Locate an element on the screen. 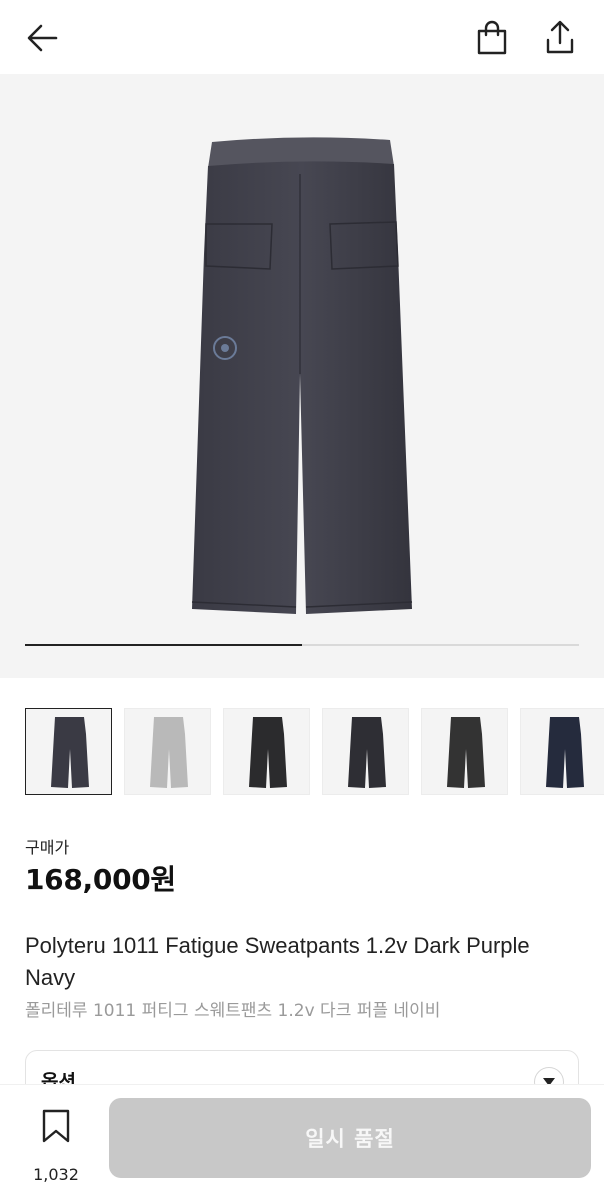 This screenshot has width=604, height=1200. top-navigation-bar is located at coordinates (302, 37).